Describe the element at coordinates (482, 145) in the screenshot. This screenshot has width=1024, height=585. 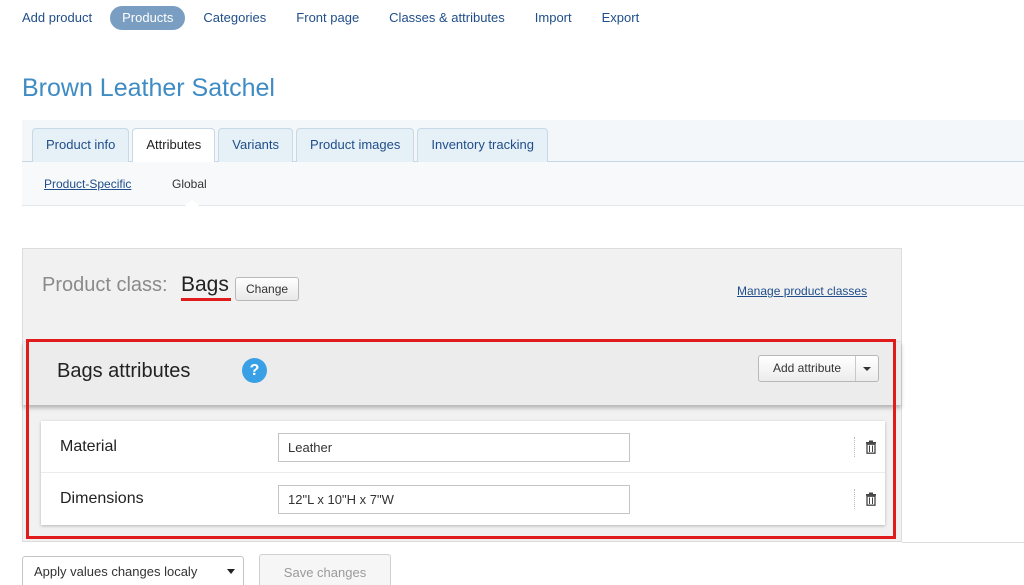
I see `tab-inventory-tracking: Inventory tracking` at that location.